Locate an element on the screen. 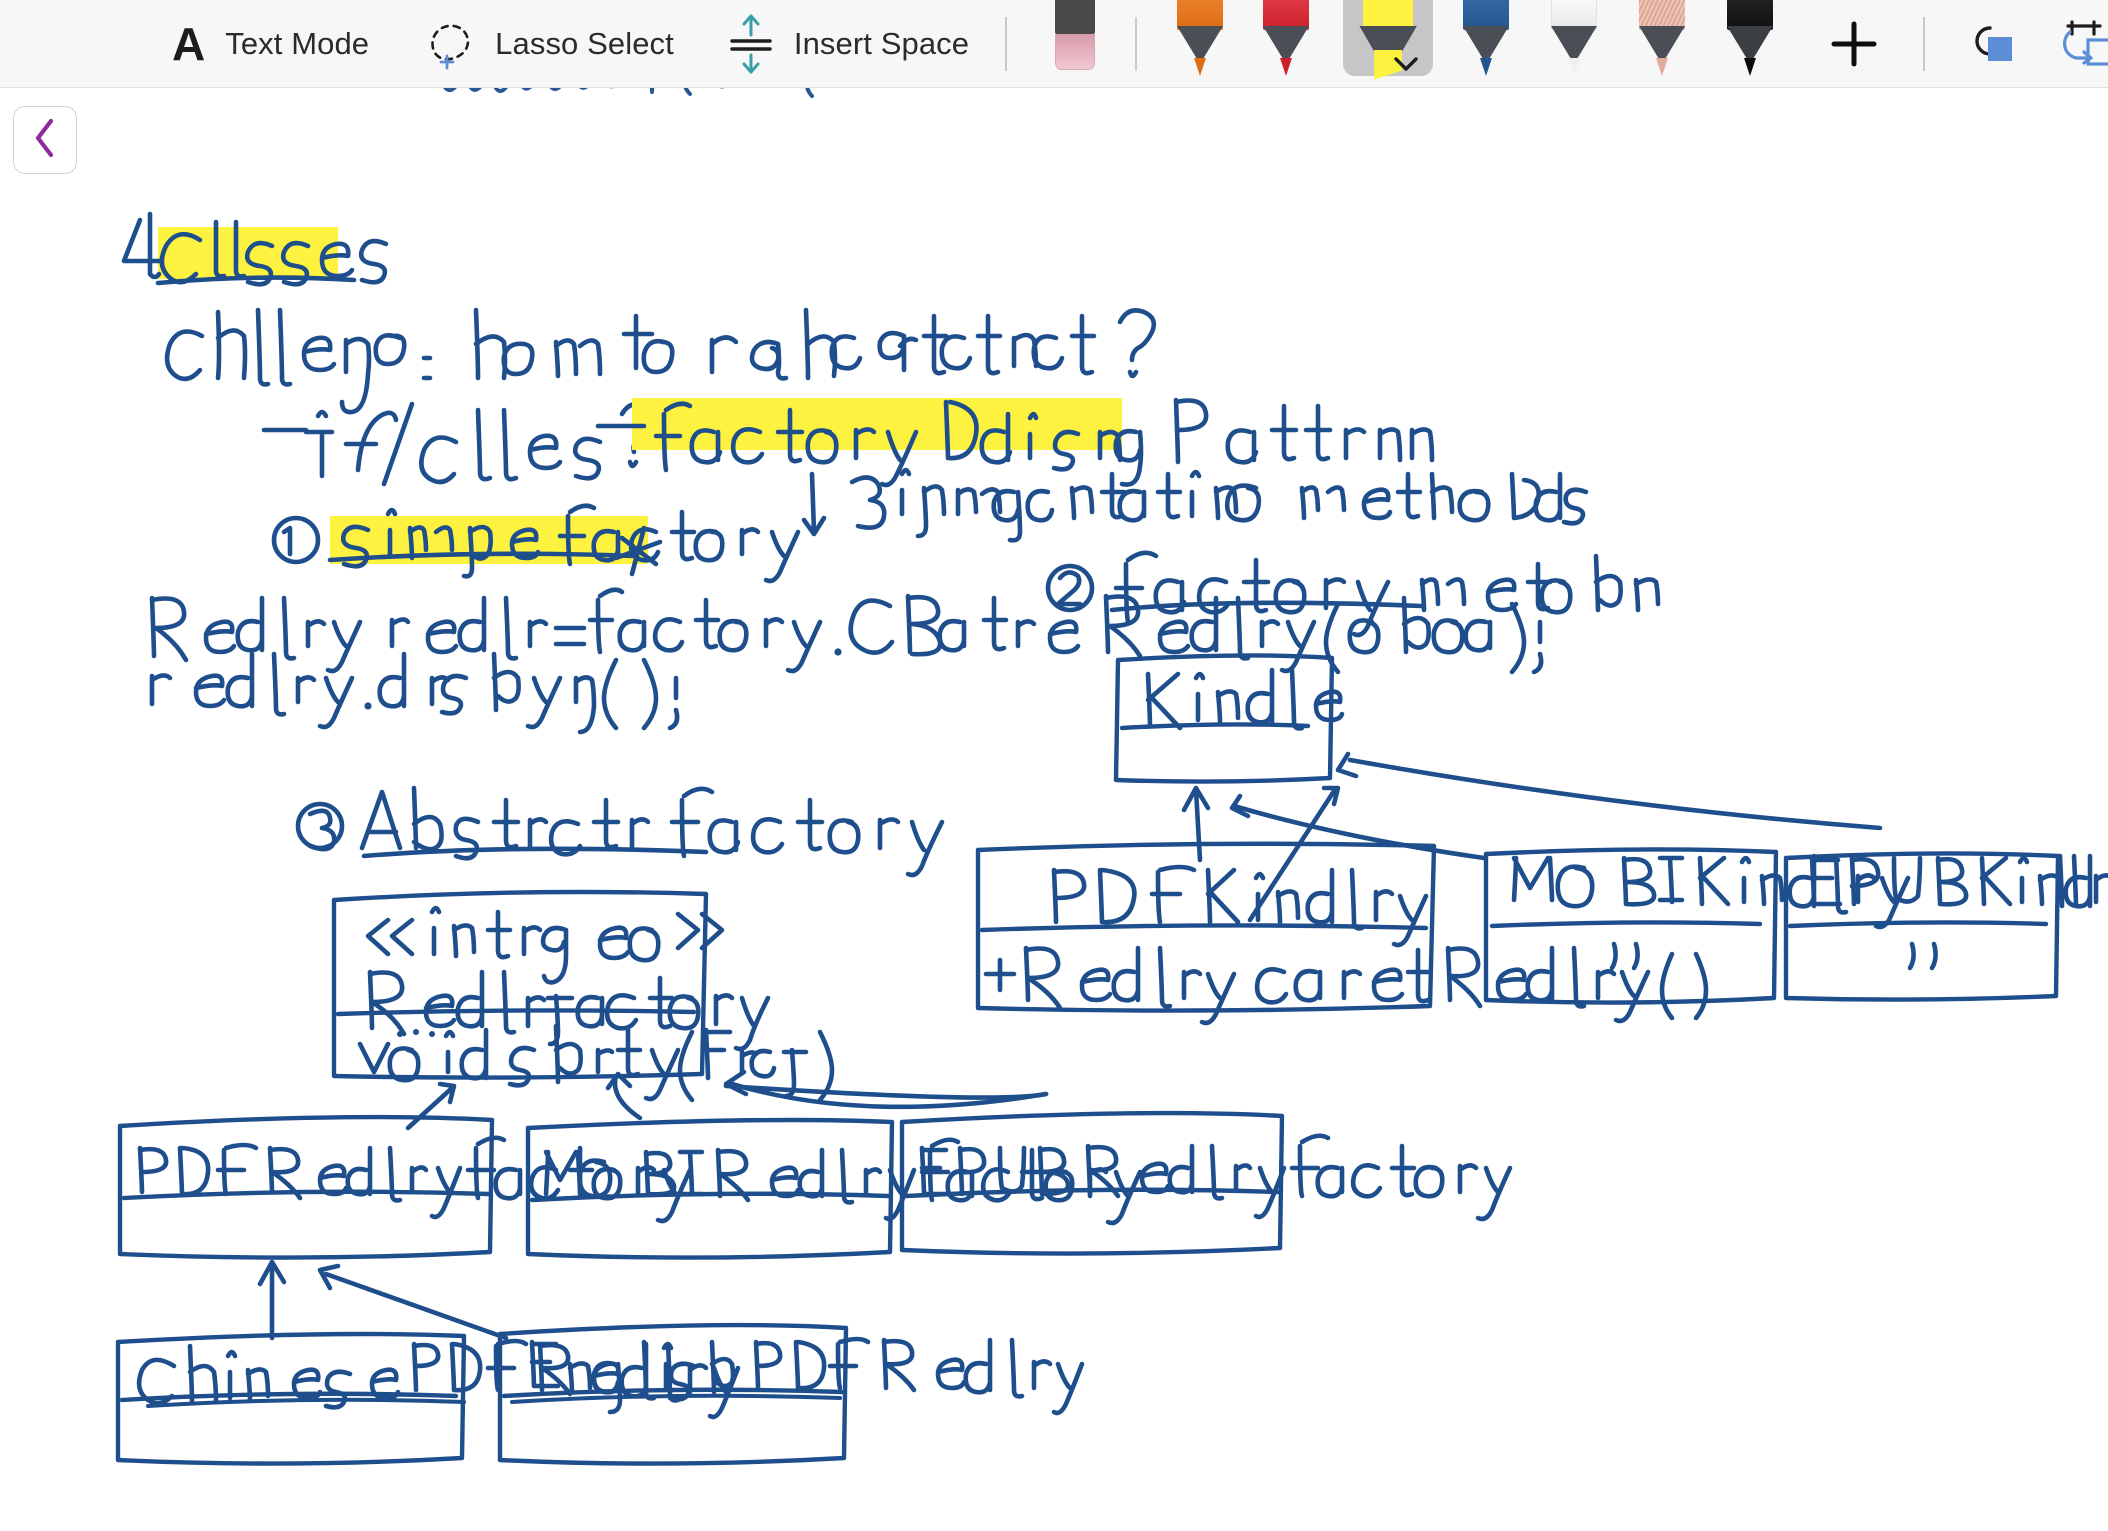 The image size is (2108, 1531). red-pen-tip is located at coordinates (1286, 66).